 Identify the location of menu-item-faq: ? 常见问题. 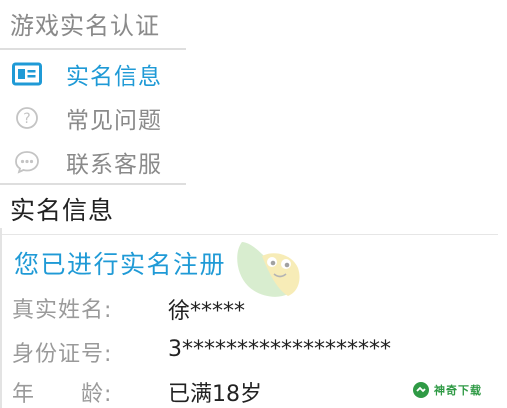
(93, 118).